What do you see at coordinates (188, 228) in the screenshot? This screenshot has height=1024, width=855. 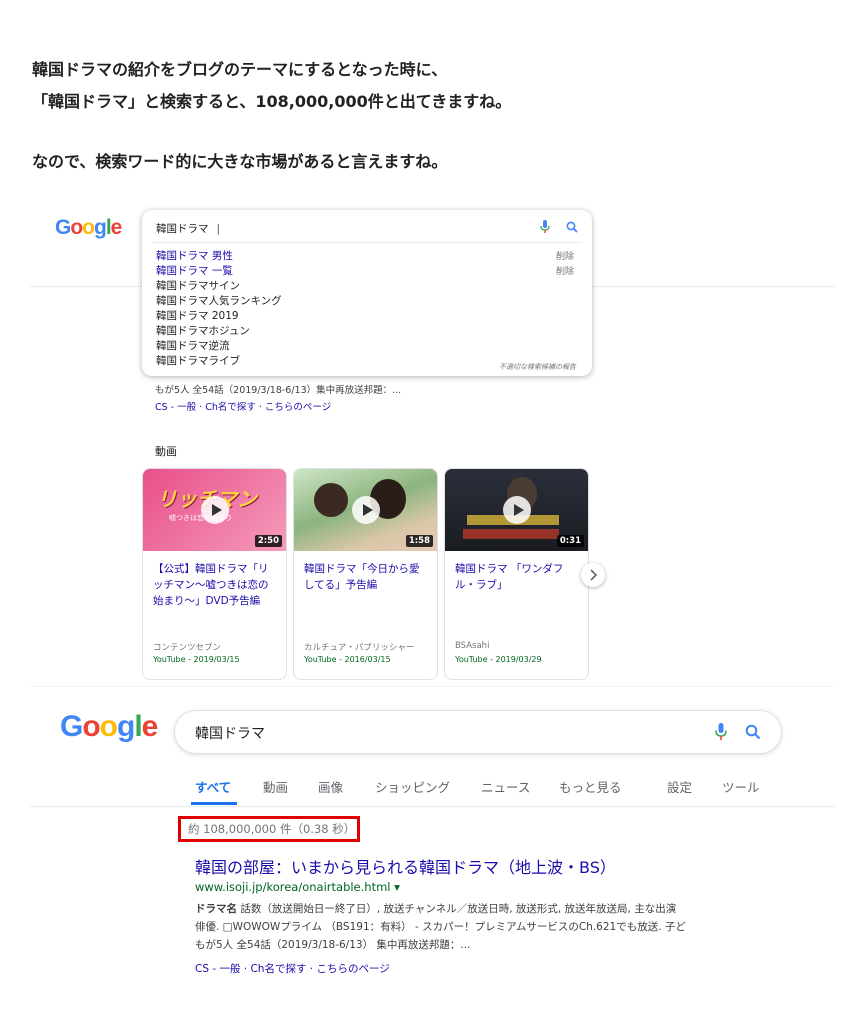 I see `search-input-top: 韓国ドラマ |` at bounding box center [188, 228].